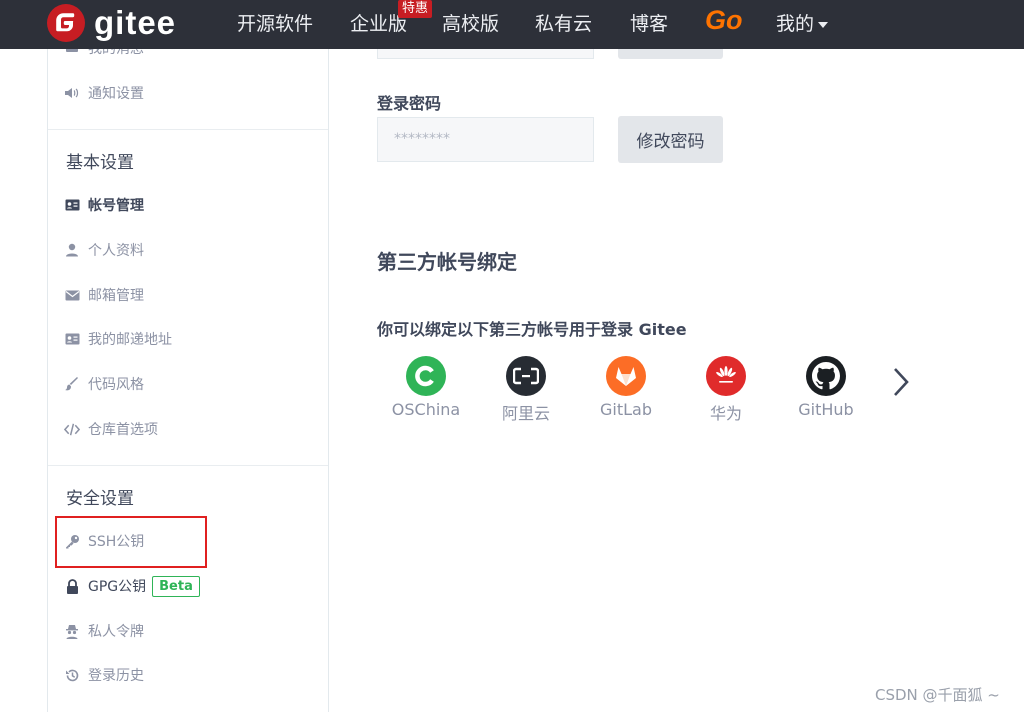 This screenshot has width=1024, height=712. What do you see at coordinates (100, 163) in the screenshot?
I see `basic-settings-heading: 基本设置` at bounding box center [100, 163].